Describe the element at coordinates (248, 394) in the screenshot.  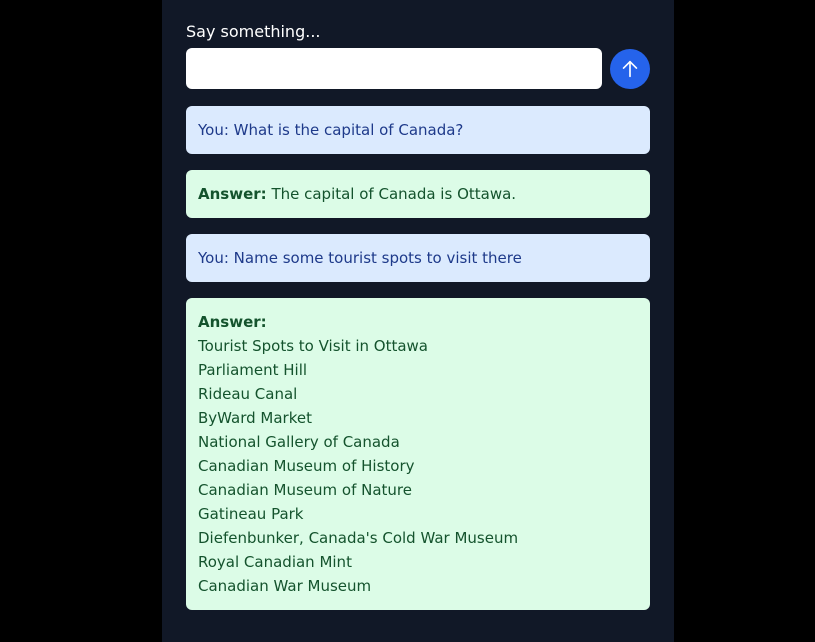
I see `answer-list-item: Rideau Canal` at that location.